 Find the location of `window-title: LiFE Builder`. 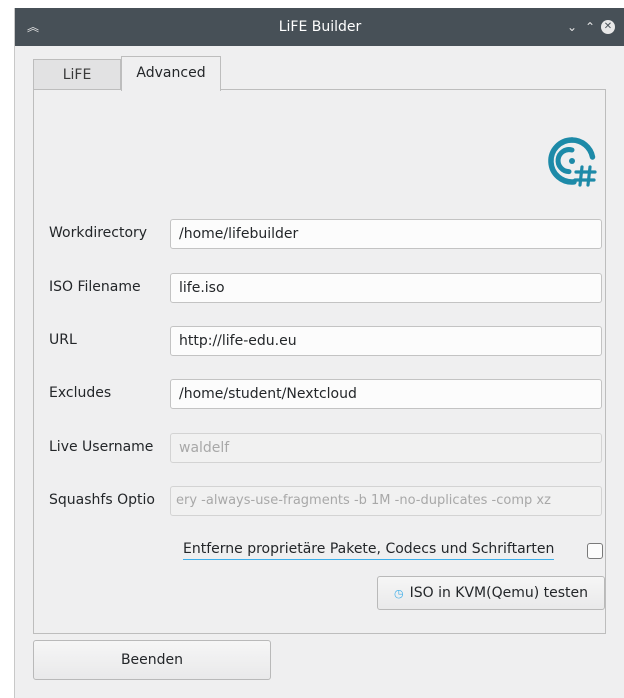

window-title: LiFE Builder is located at coordinates (320, 27).